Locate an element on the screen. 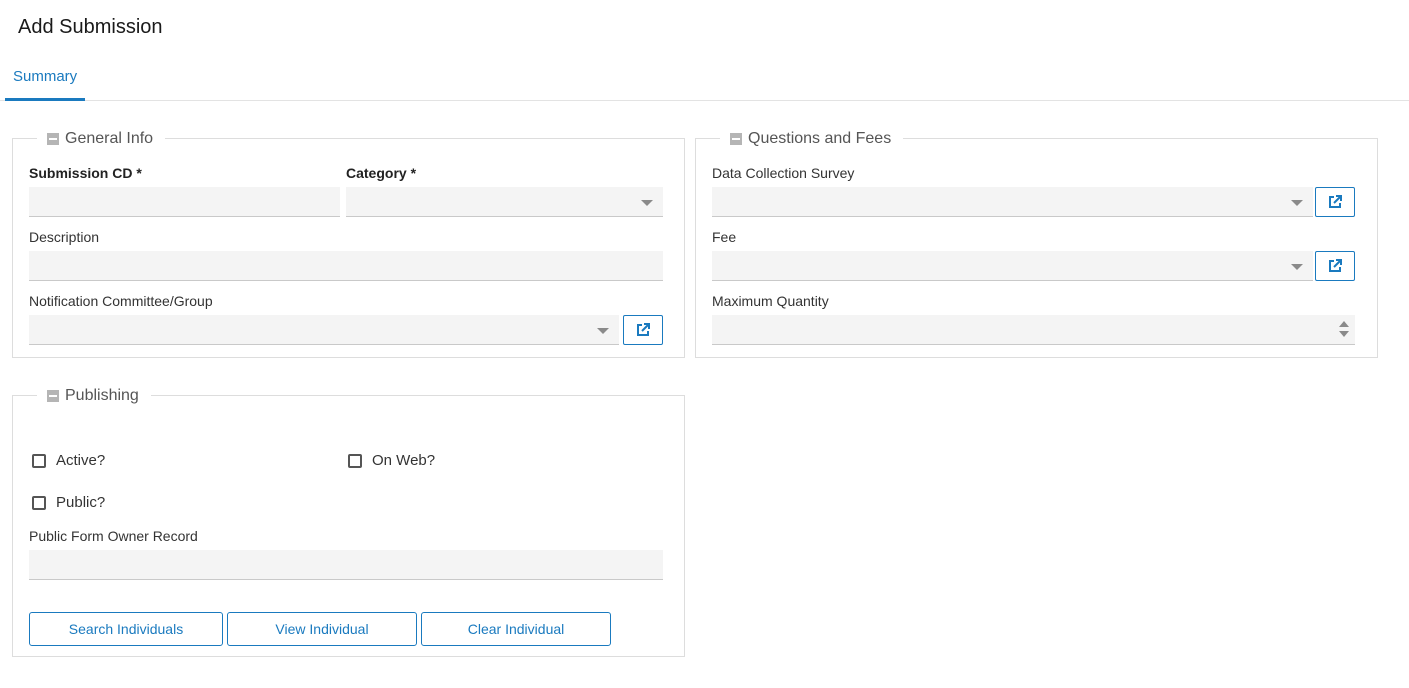  active-checkbox: Active? is located at coordinates (68, 460).